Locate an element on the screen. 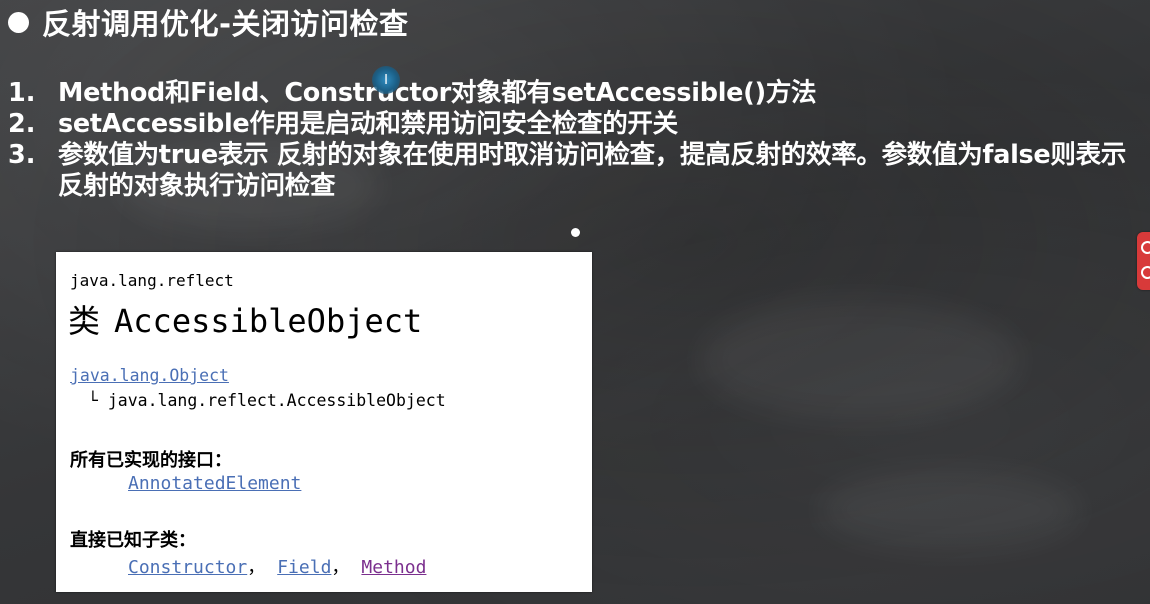 Image resolution: width=1150 pixels, height=604 pixels. package-name: java.lang.reflect is located at coordinates (152, 280).